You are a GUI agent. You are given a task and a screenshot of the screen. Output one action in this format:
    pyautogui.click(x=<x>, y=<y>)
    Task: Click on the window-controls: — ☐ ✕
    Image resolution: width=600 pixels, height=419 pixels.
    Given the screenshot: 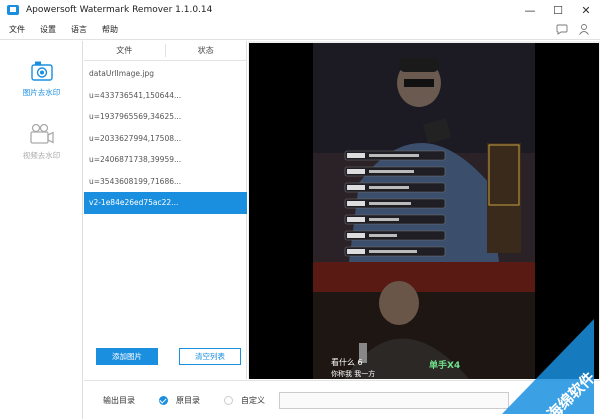 What is the action you would take?
    pyautogui.click(x=558, y=10)
    